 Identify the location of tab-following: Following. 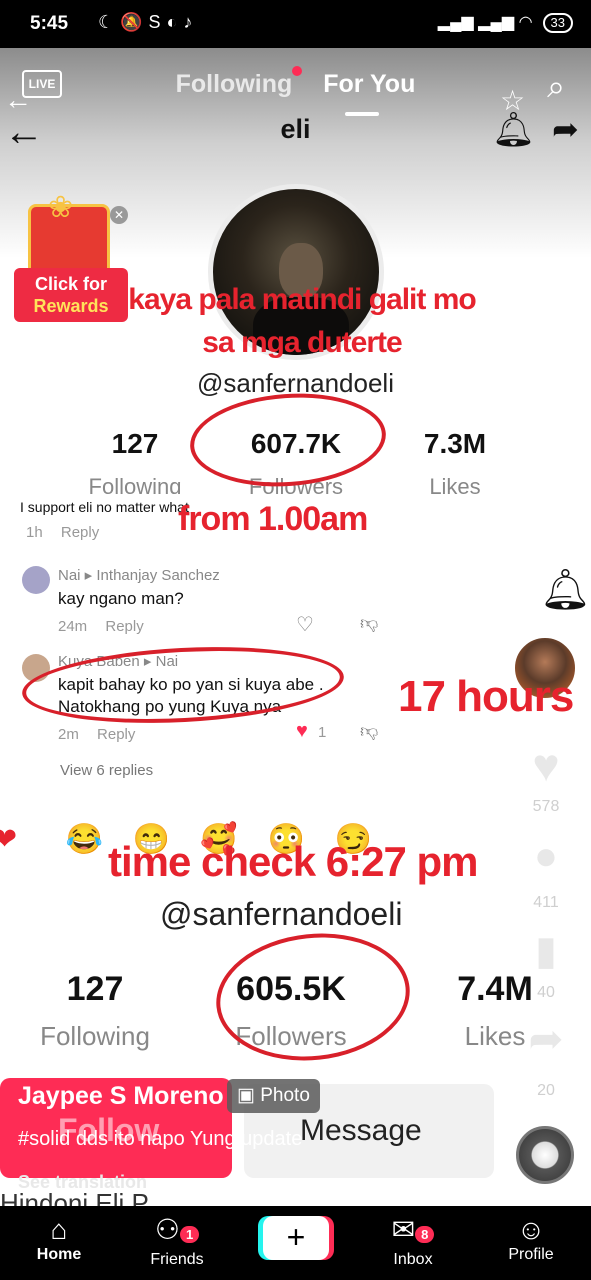
(234, 84).